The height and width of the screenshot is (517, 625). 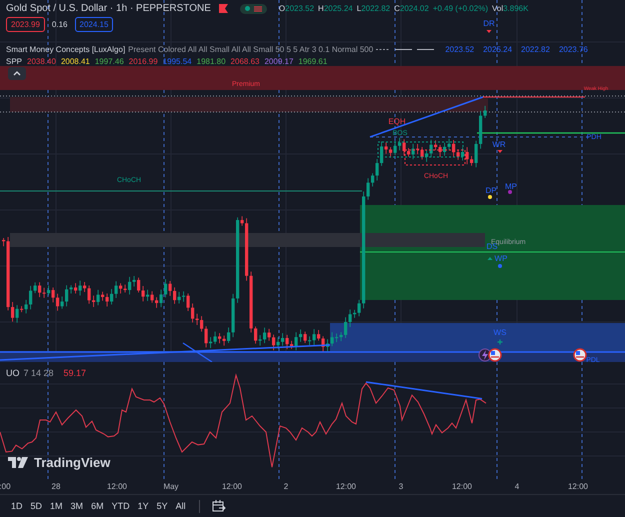 What do you see at coordinates (171, 486) in the screenshot?
I see `time-axis-label: May` at bounding box center [171, 486].